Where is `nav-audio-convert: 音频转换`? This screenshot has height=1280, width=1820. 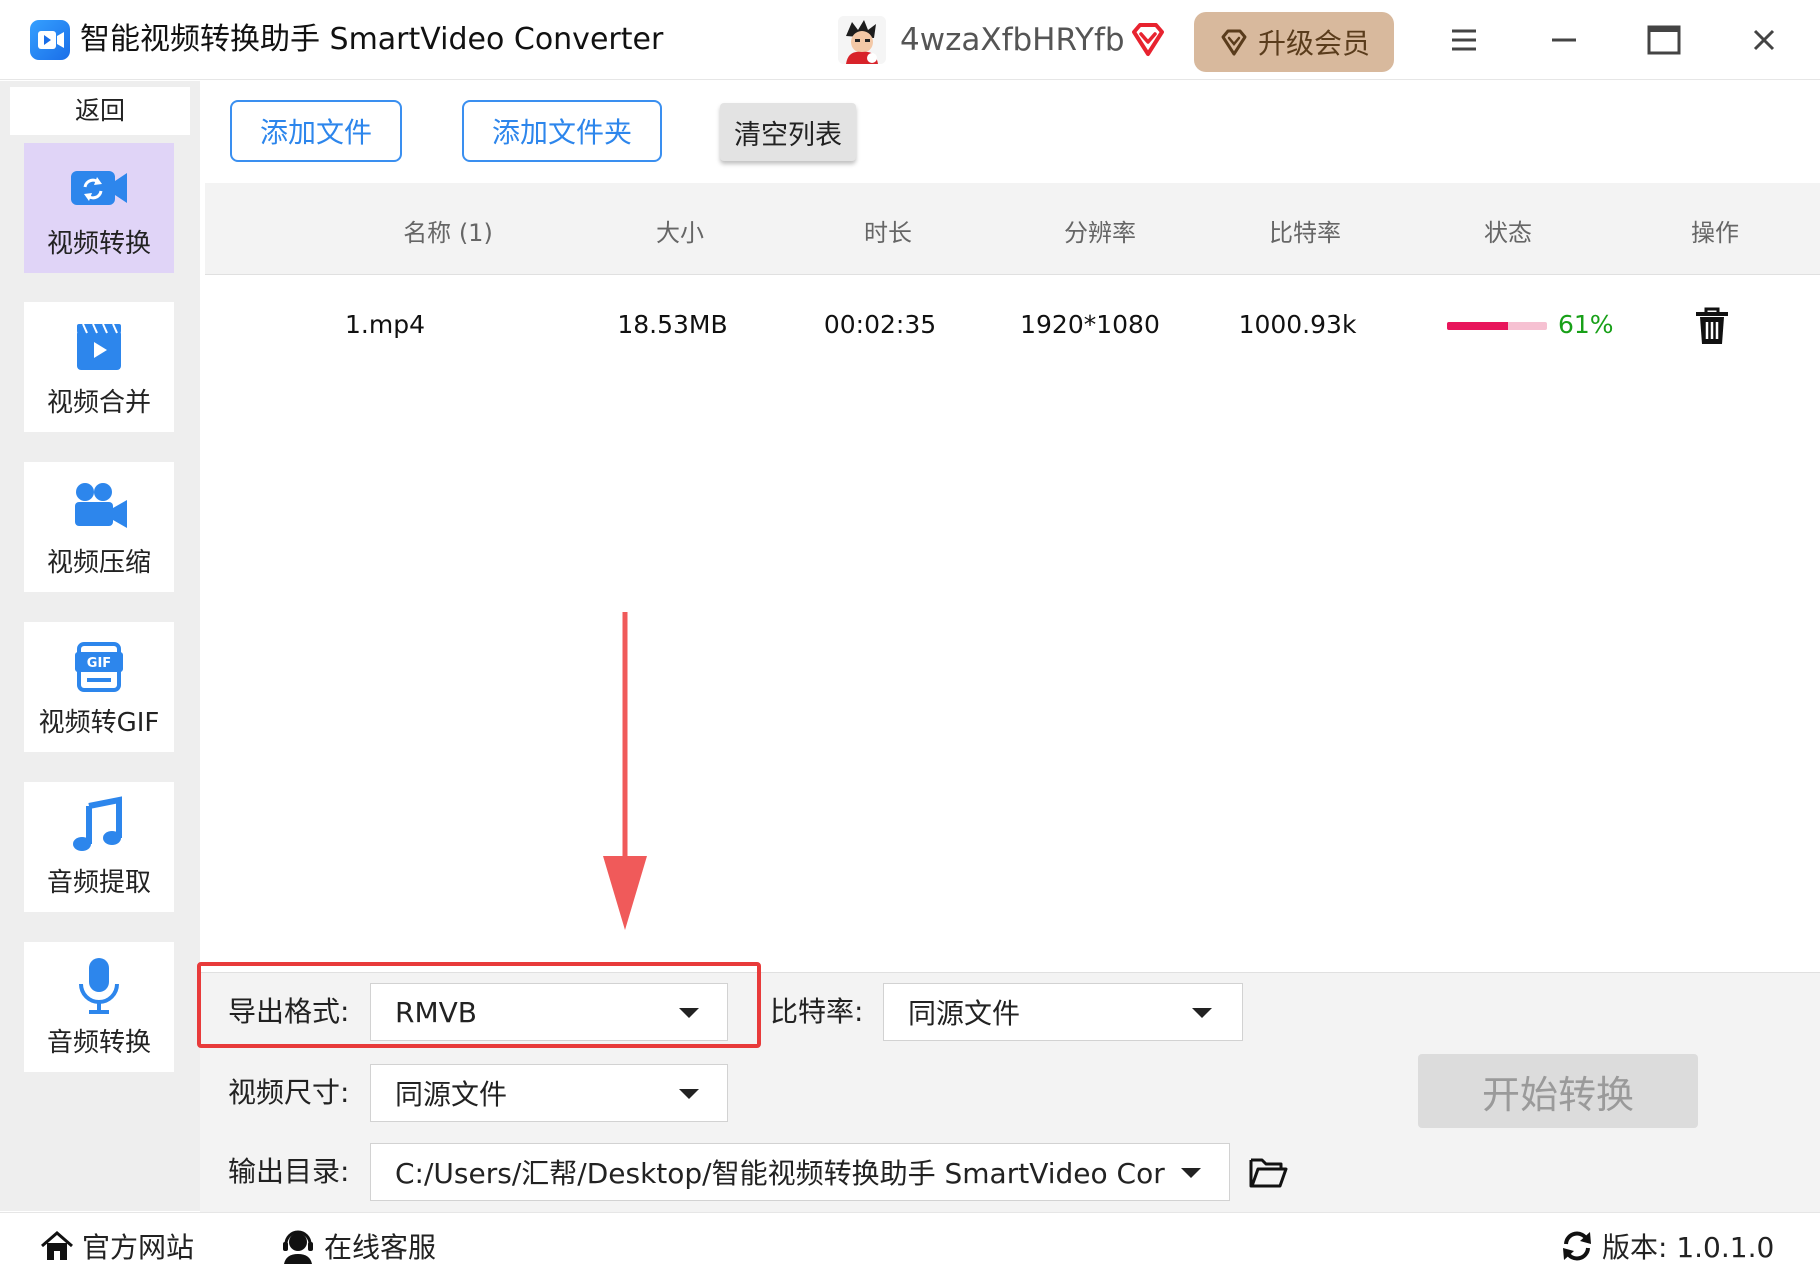 nav-audio-convert: 音频转换 is located at coordinates (99, 1007).